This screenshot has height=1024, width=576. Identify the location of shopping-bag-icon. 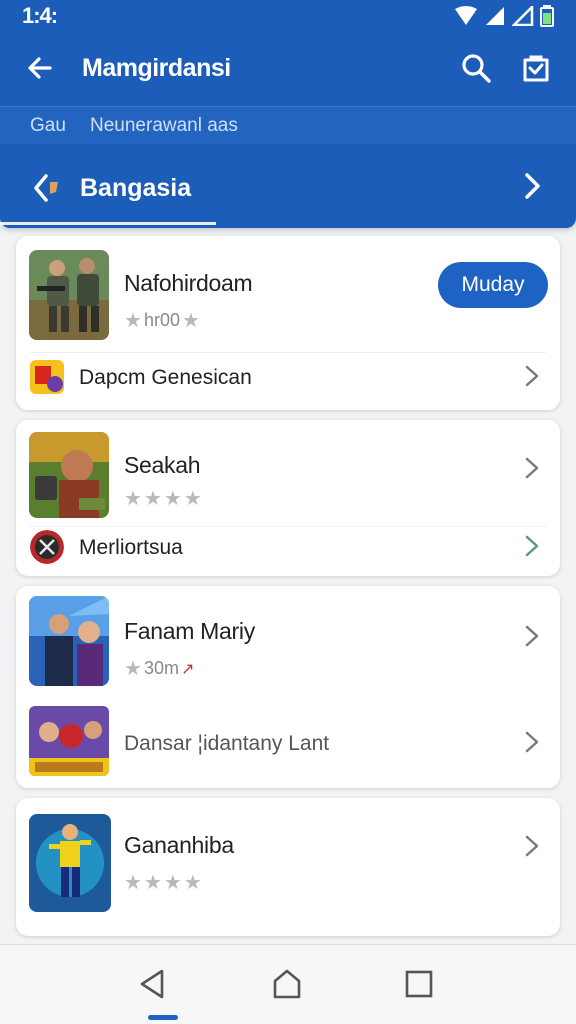
(536, 68).